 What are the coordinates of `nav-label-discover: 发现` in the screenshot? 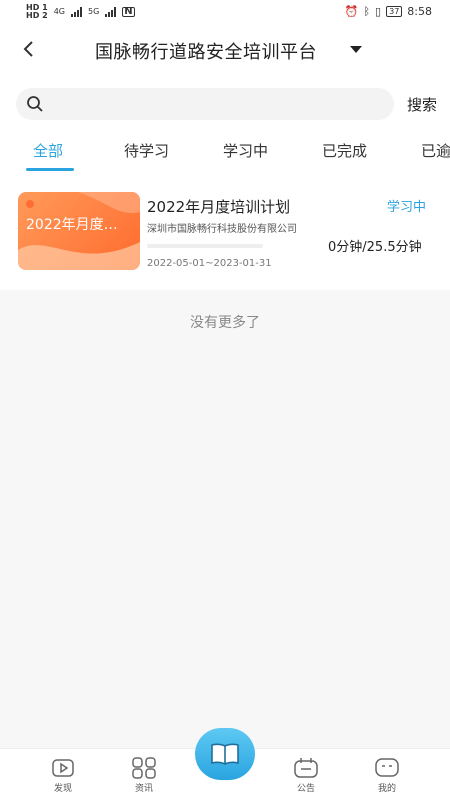 It's located at (62, 789).